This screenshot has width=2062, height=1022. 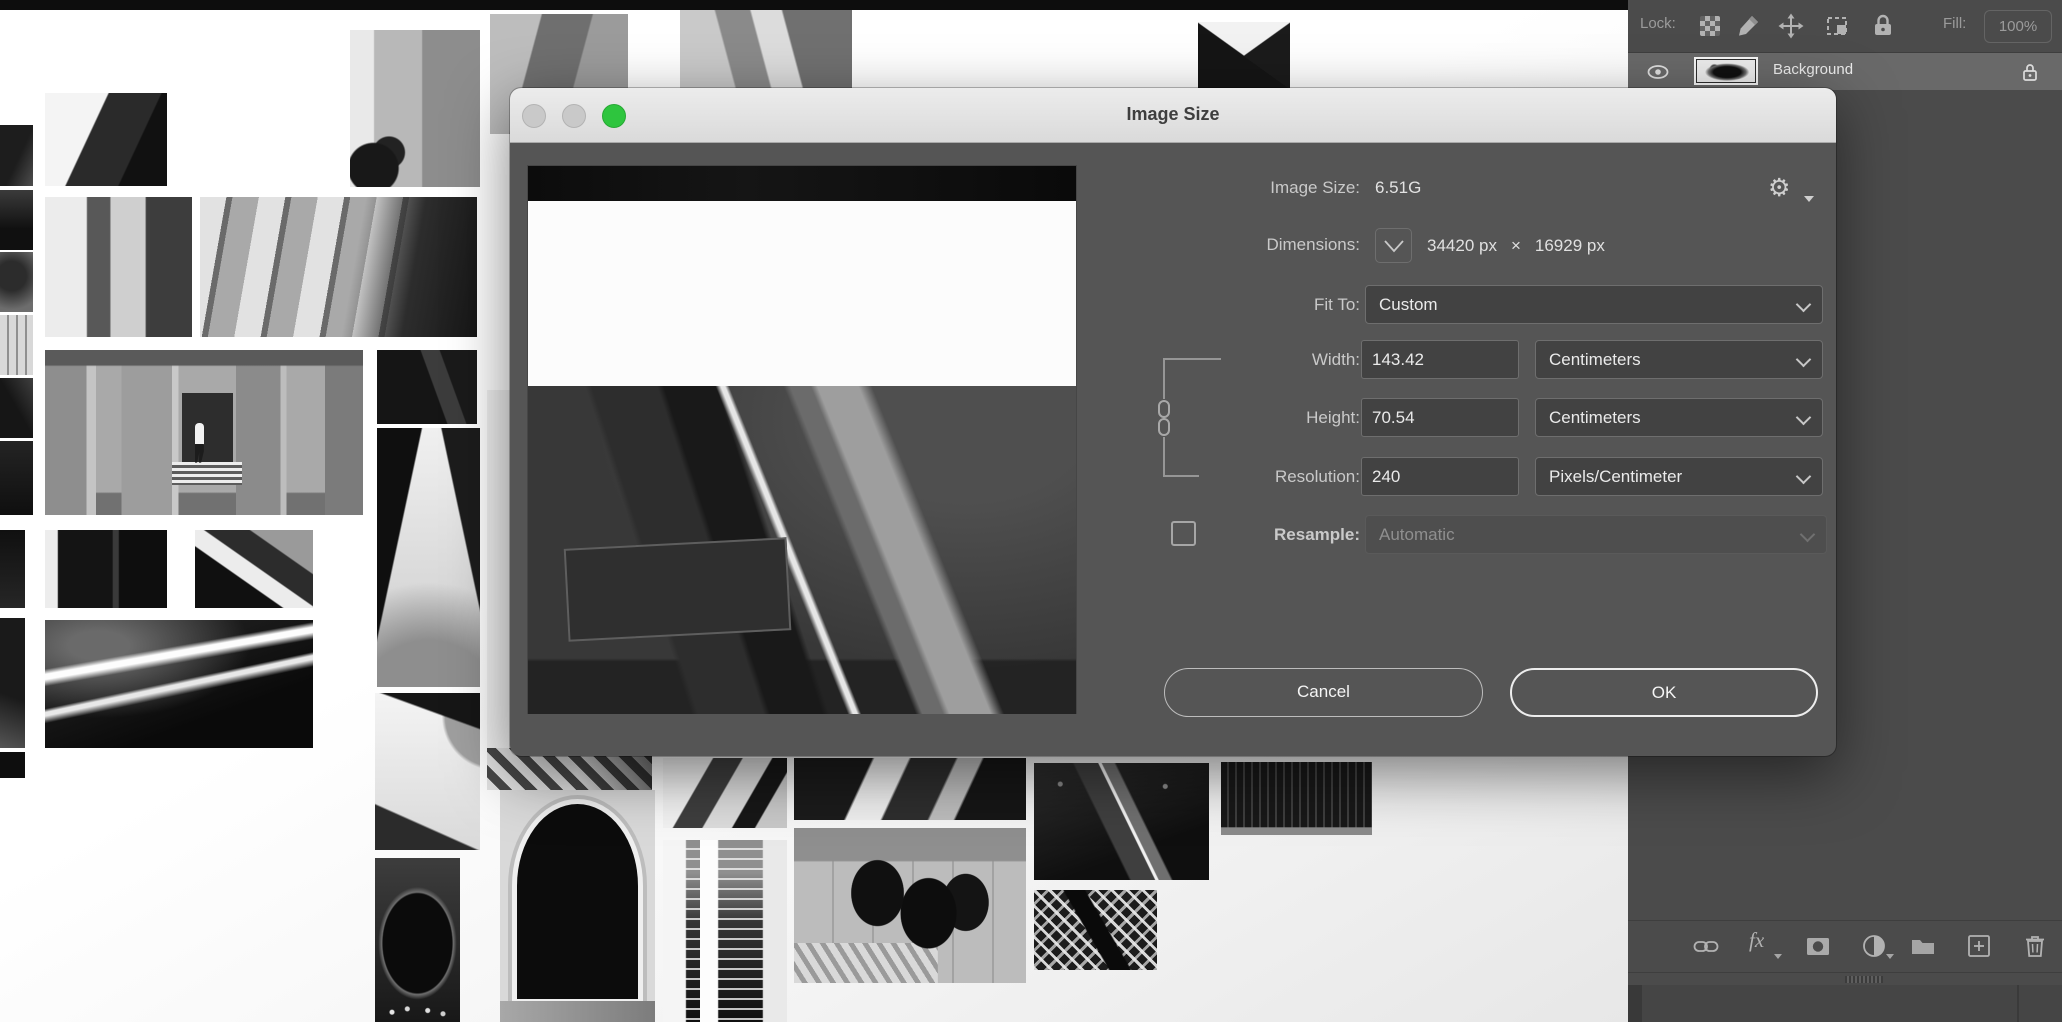 I want to click on panel-divider, so click(x=1845, y=972).